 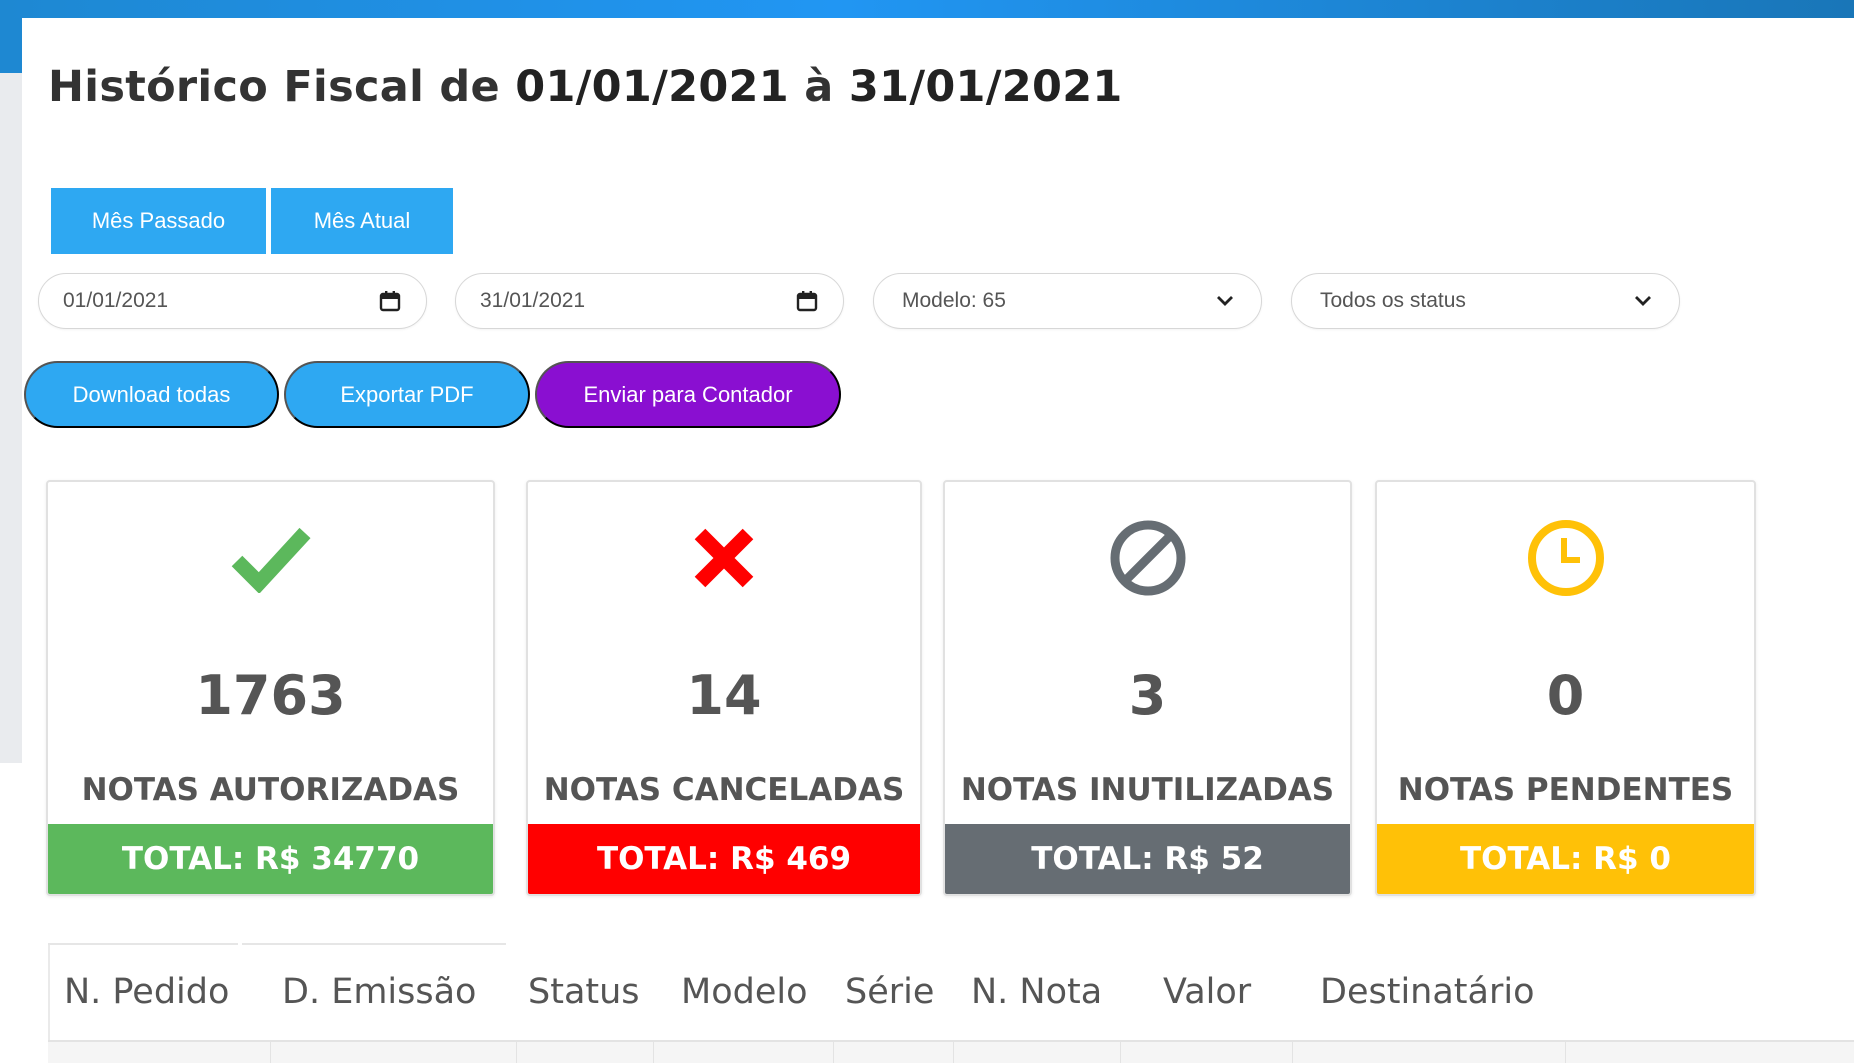 What do you see at coordinates (724, 859) in the screenshot?
I see `cancelled-total: TOTAL: R$ 469` at bounding box center [724, 859].